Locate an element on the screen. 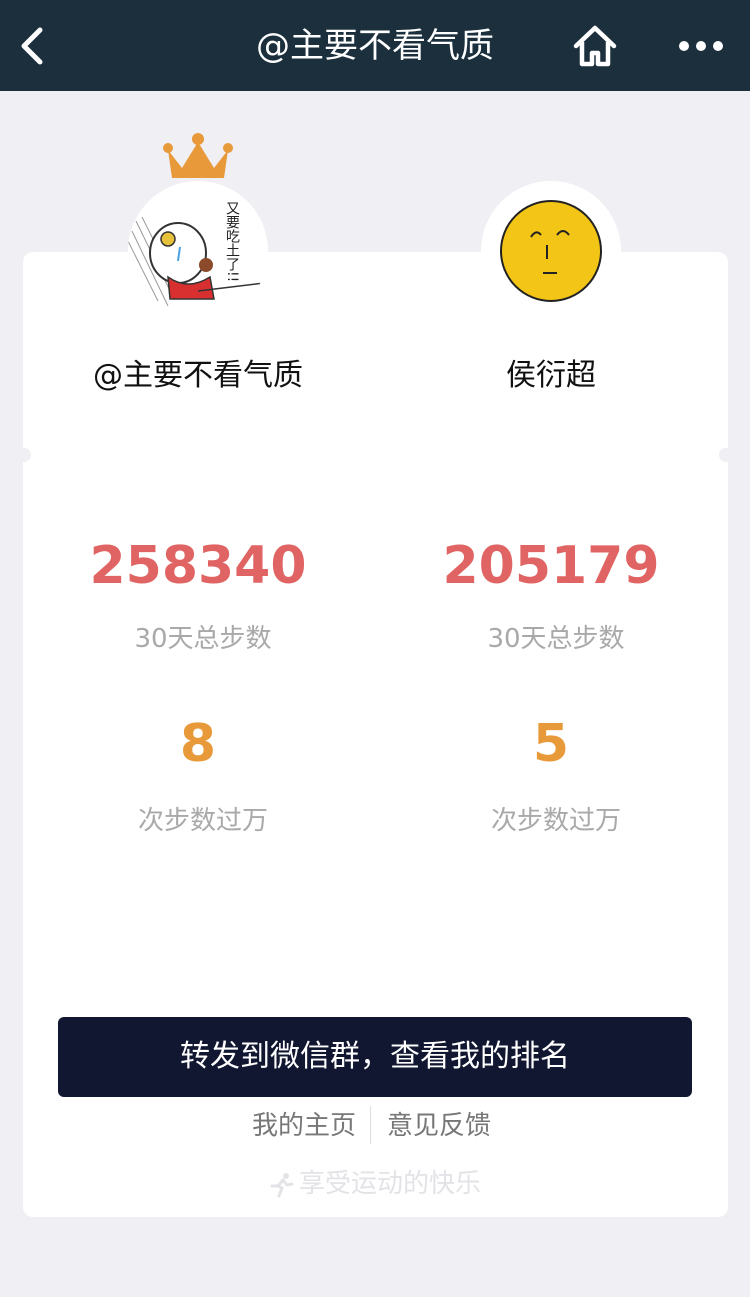 The image size is (750, 1297). home-icon is located at coordinates (595, 46).